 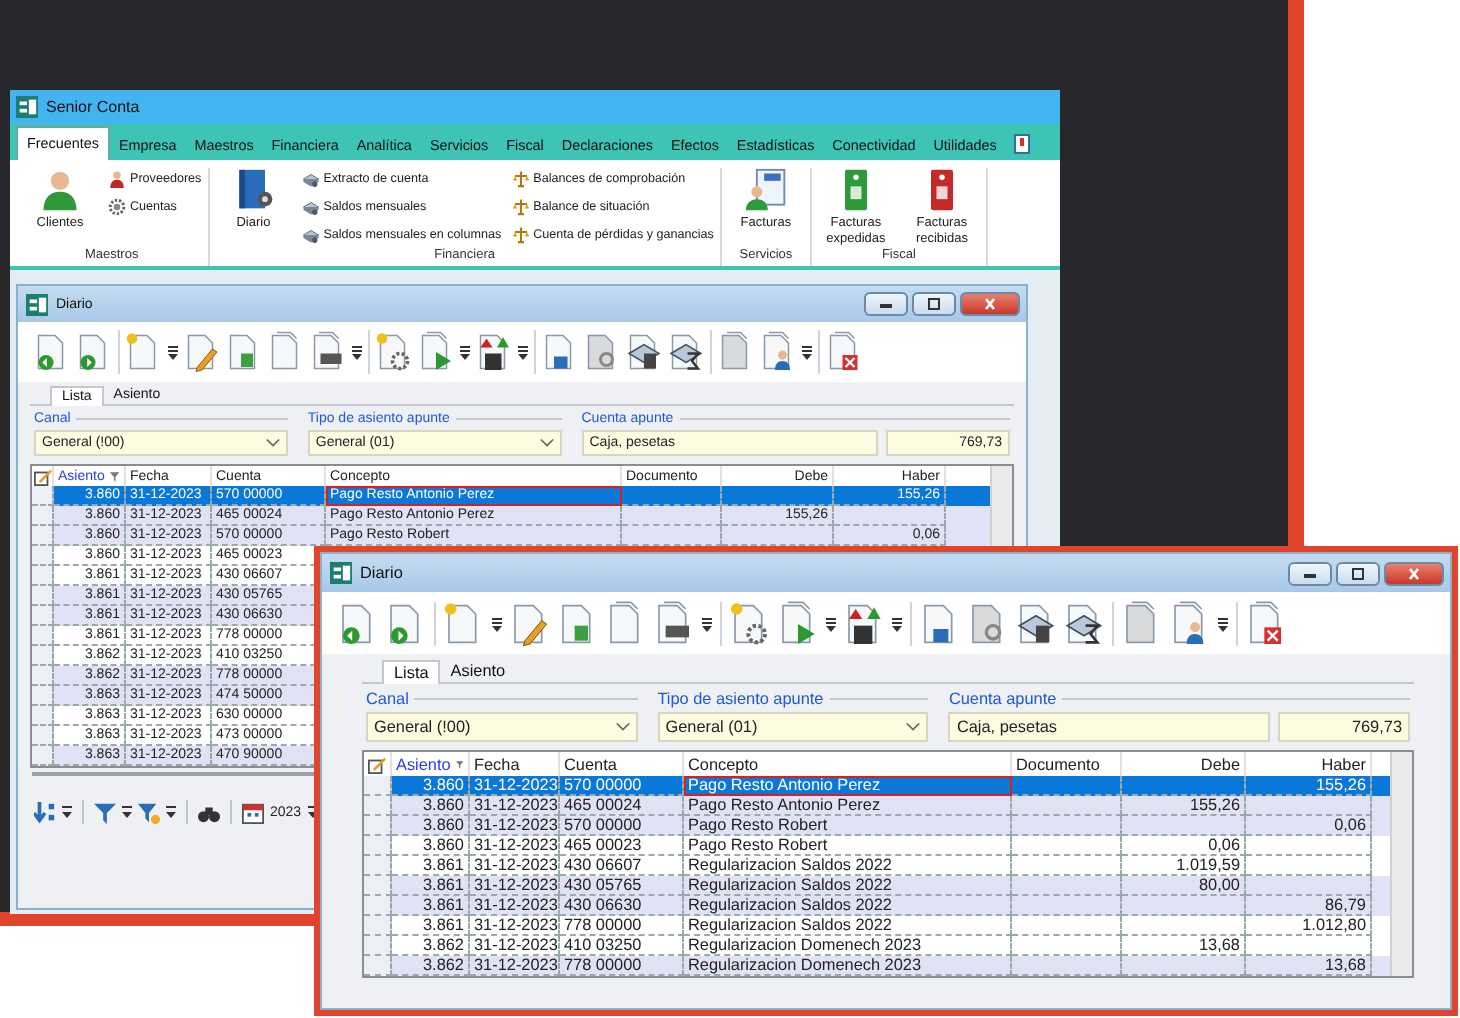 What do you see at coordinates (1021, 144) in the screenshot?
I see `document-icon` at bounding box center [1021, 144].